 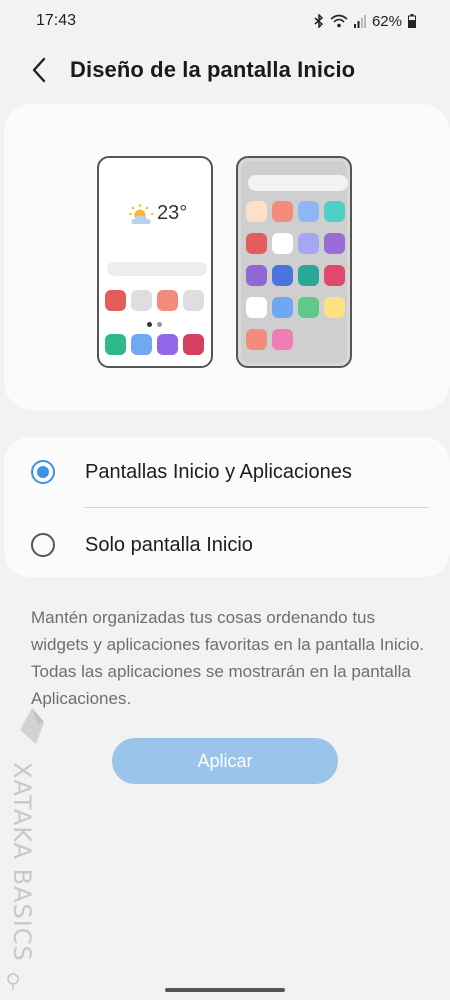 I want to click on divider, so click(x=256, y=507).